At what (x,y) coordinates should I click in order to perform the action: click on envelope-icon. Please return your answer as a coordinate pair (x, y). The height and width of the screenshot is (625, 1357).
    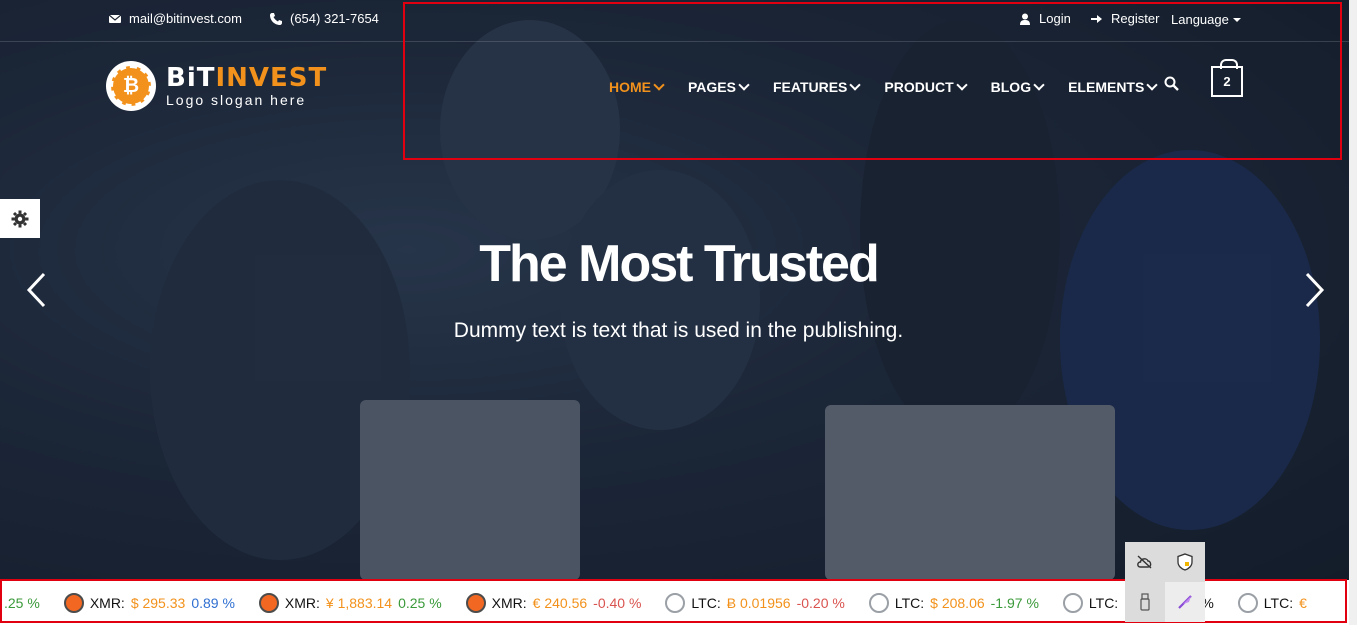
    Looking at the image, I should click on (115, 18).